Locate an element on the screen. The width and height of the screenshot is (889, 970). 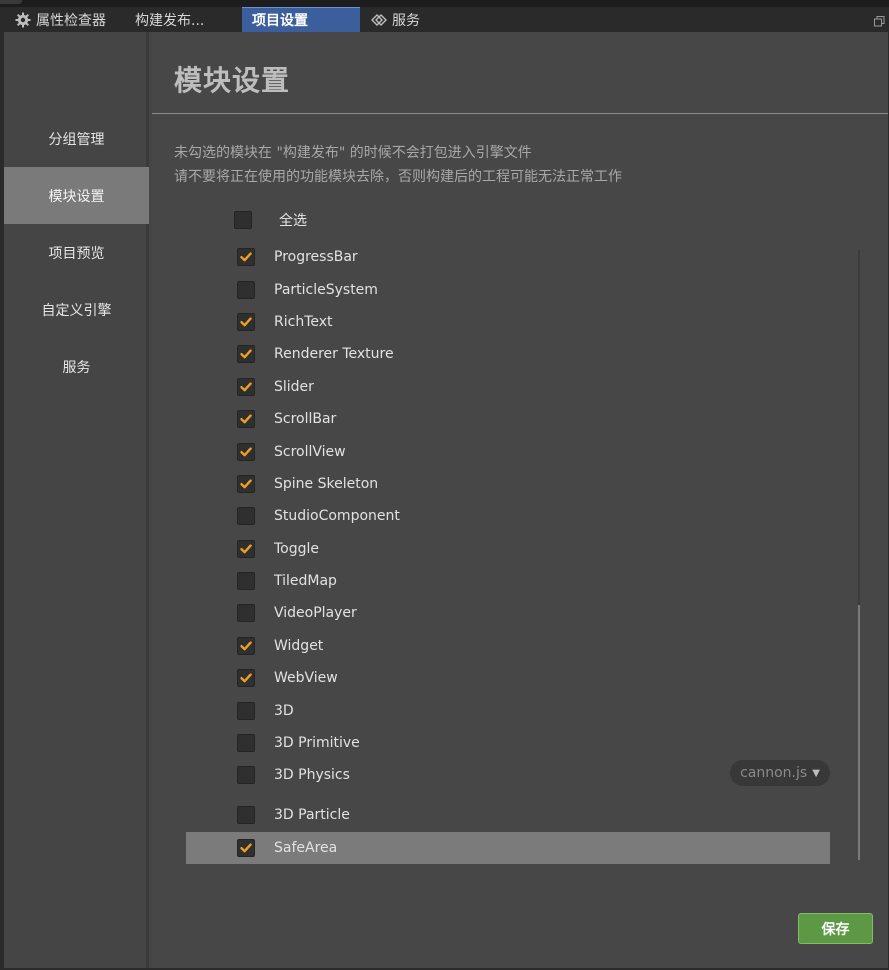
chevron-down-icon: ▼ is located at coordinates (816, 773).